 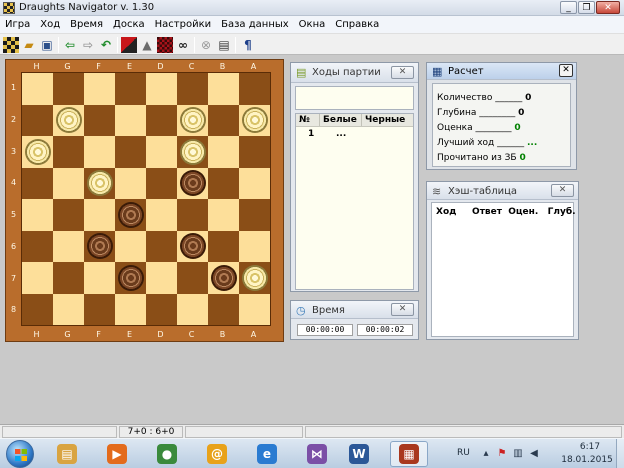 I want to click on clock-date: 18.01.2015, so click(x=587, y=460).